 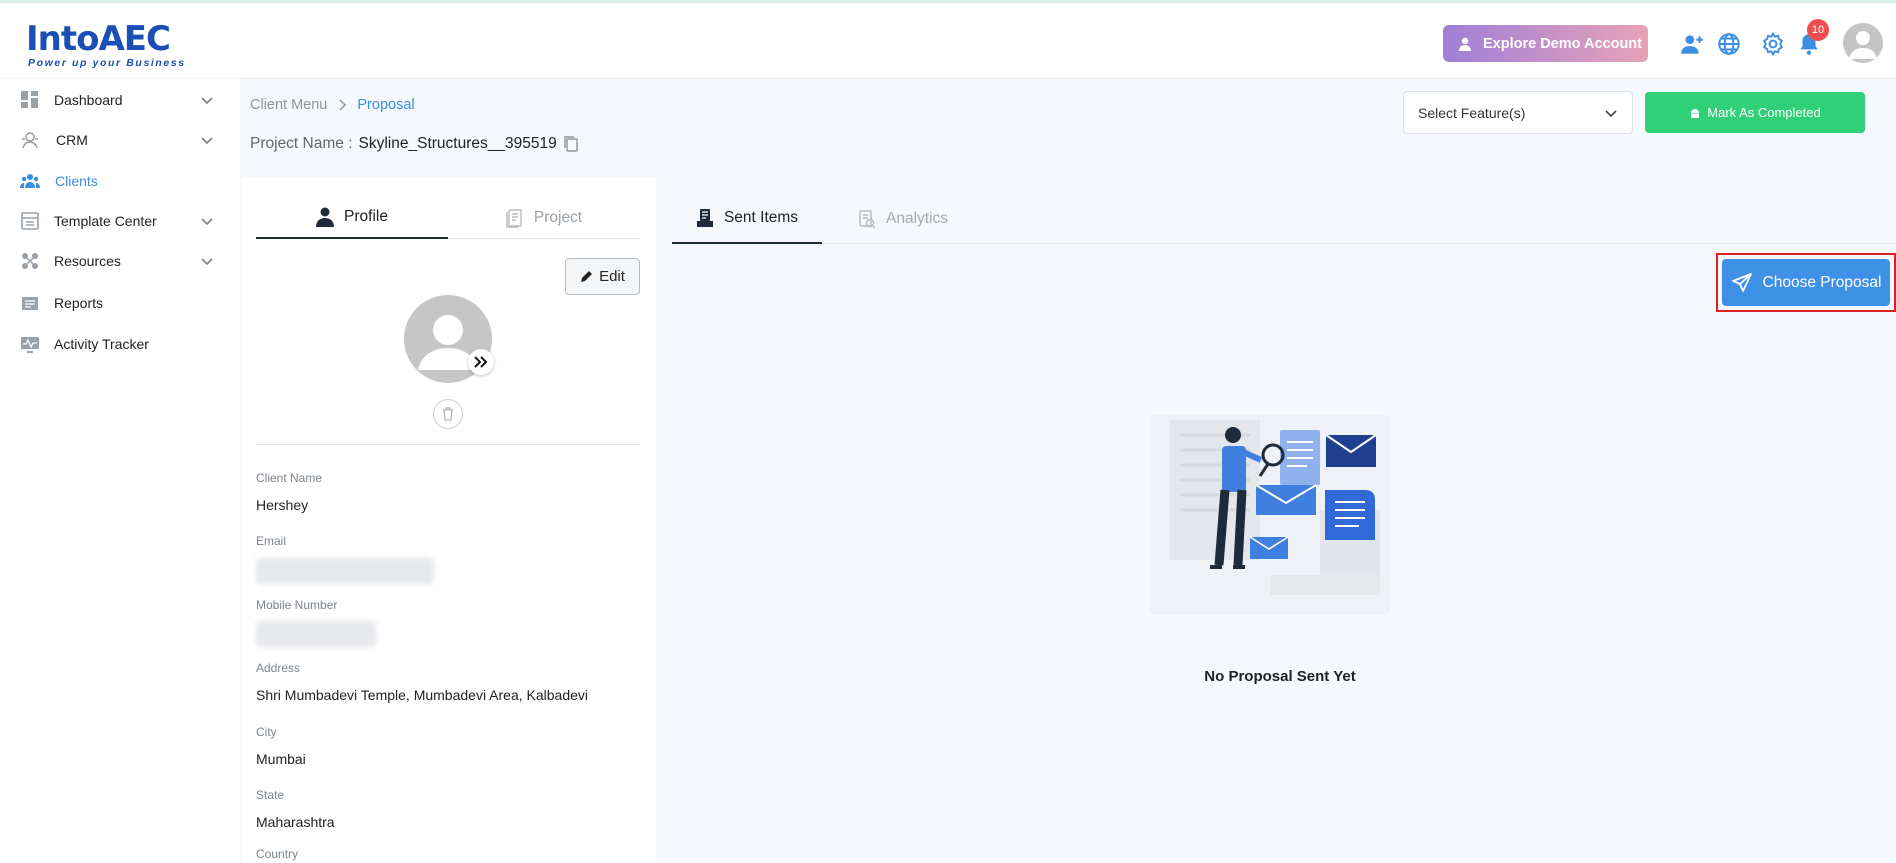 What do you see at coordinates (1729, 44) in the screenshot?
I see `globe-icon` at bounding box center [1729, 44].